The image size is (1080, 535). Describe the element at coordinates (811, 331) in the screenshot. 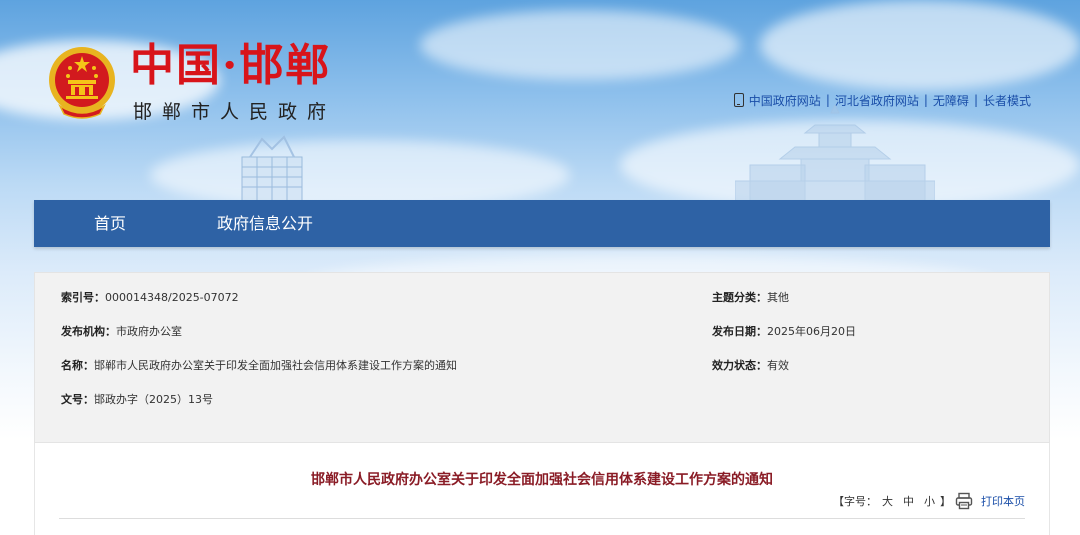

I see `meta-date-value: 2025年06月20日` at that location.